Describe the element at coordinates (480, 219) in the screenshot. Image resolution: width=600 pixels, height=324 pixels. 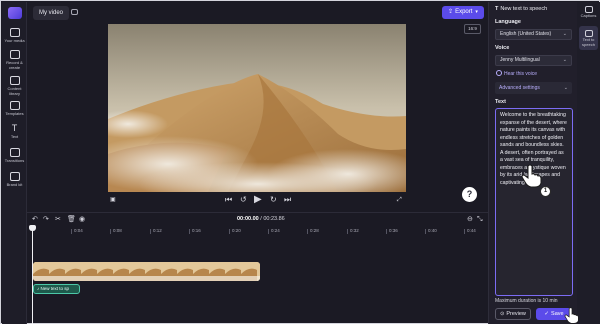
I see `fit-timeline-icon: ⤡` at that location.